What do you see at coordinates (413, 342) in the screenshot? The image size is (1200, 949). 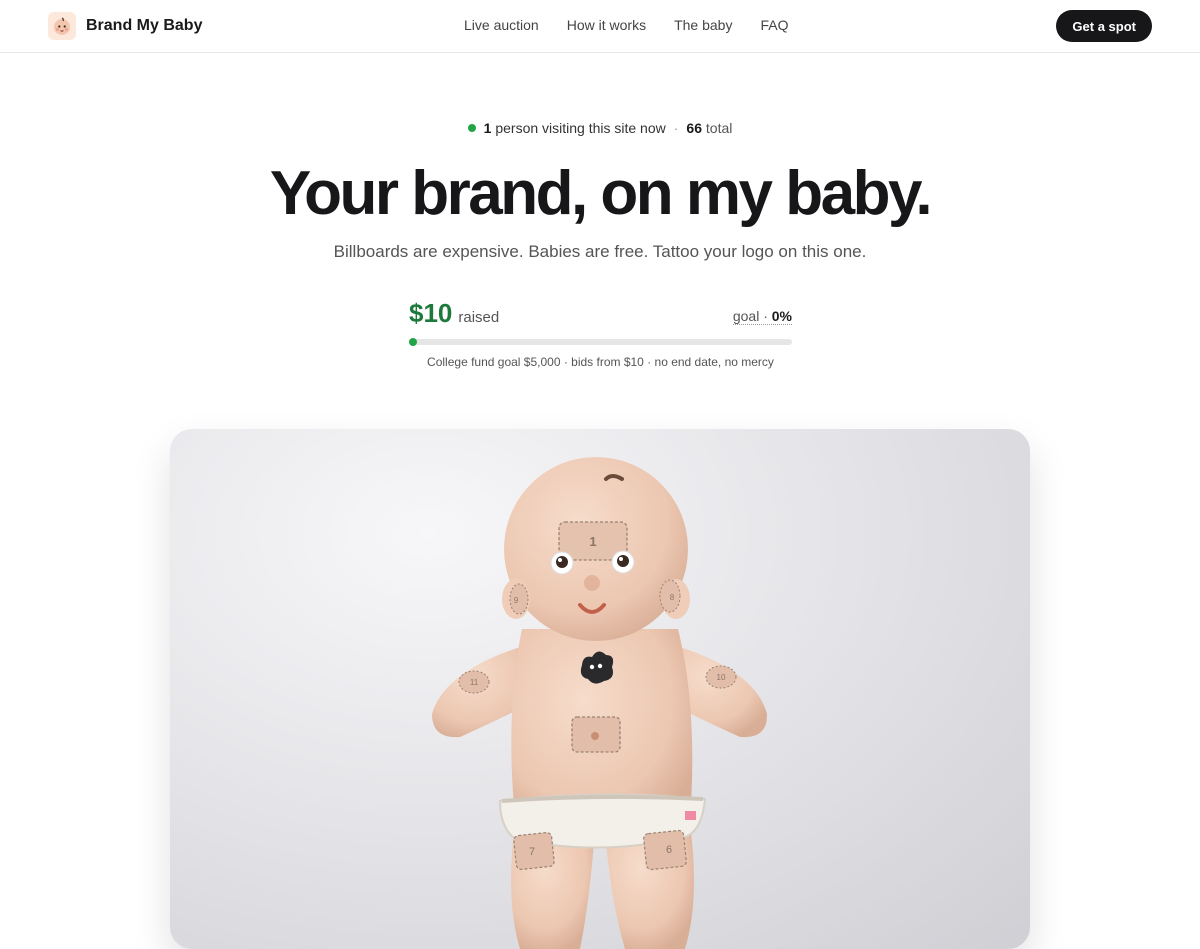 I see `progress-bar-fill` at bounding box center [413, 342].